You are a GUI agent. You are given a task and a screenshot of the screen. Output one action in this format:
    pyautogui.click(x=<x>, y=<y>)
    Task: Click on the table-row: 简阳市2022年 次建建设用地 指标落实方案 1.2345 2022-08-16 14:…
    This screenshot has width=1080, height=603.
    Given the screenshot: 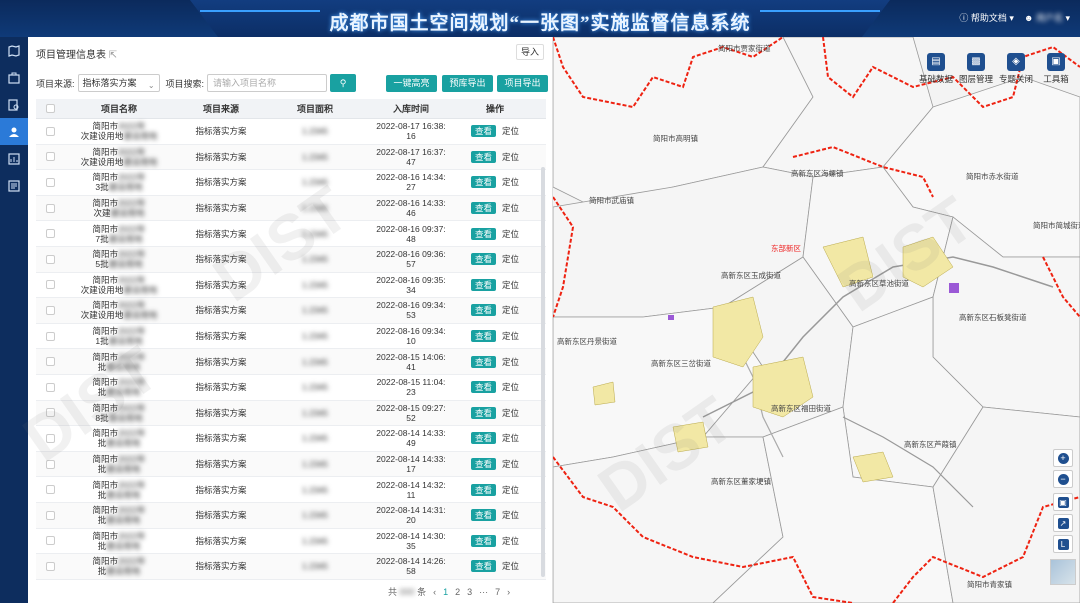 What is the action you would take?
    pyautogui.click(x=291, y=208)
    